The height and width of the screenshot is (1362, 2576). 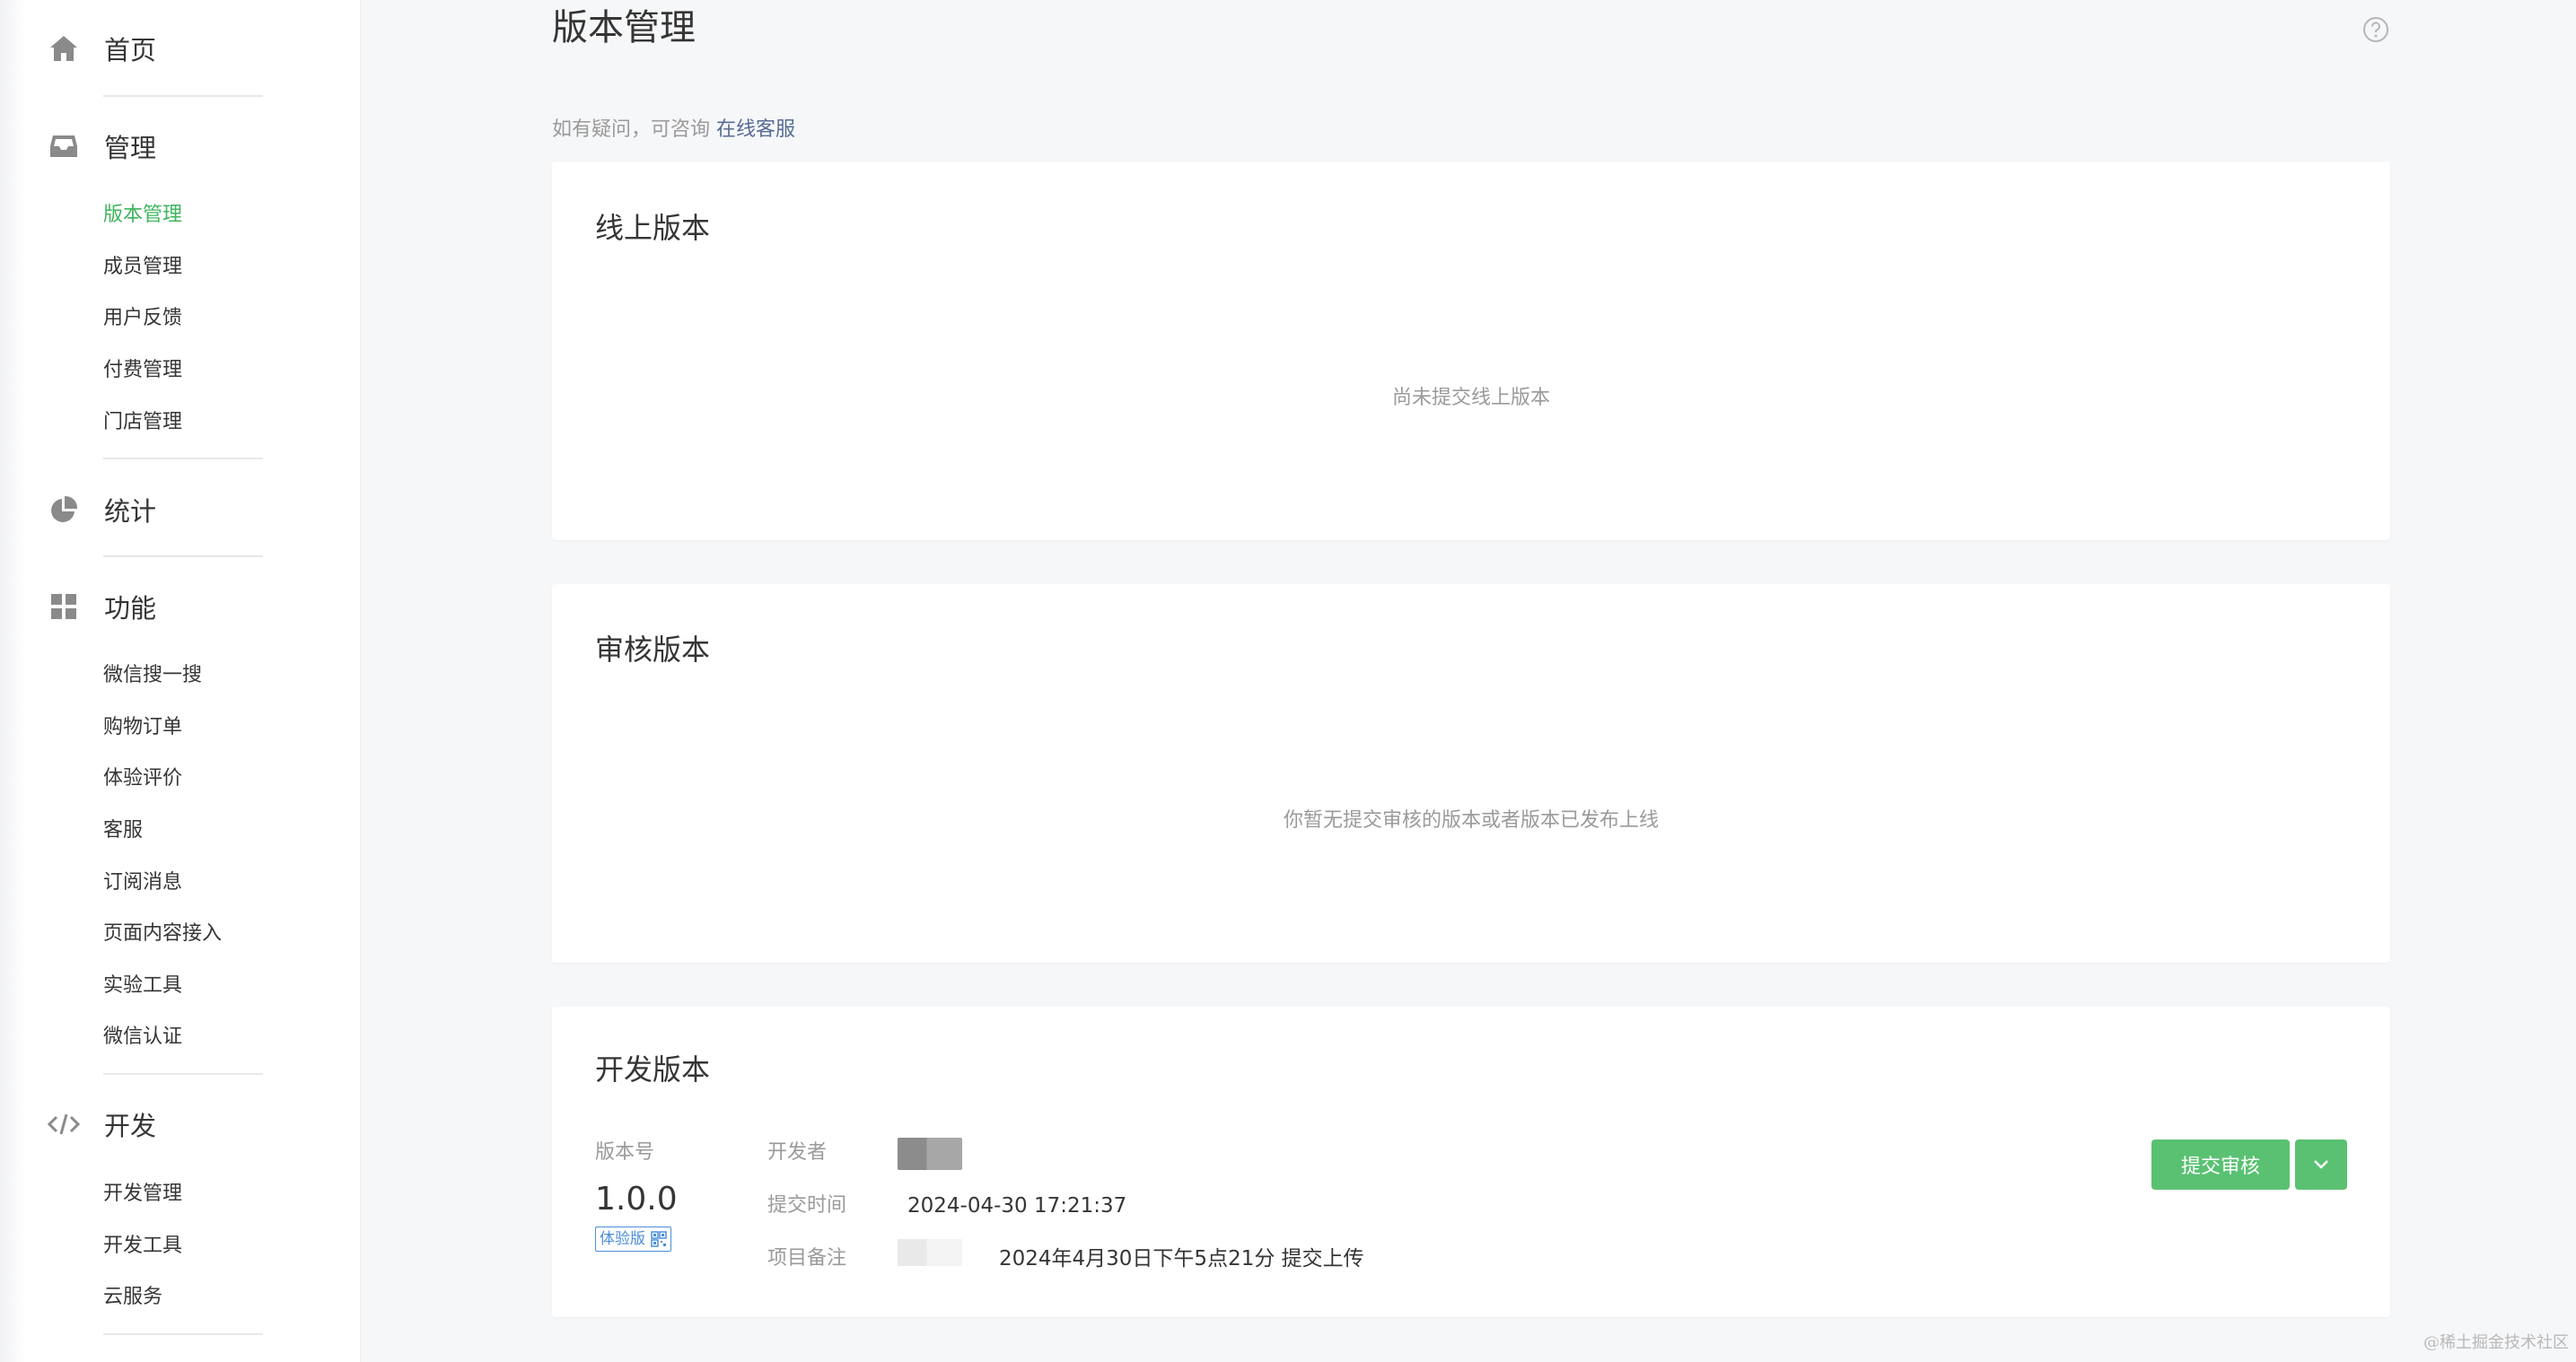 I want to click on sidebar-item-shopping-orders: 购物订单, so click(x=142, y=727).